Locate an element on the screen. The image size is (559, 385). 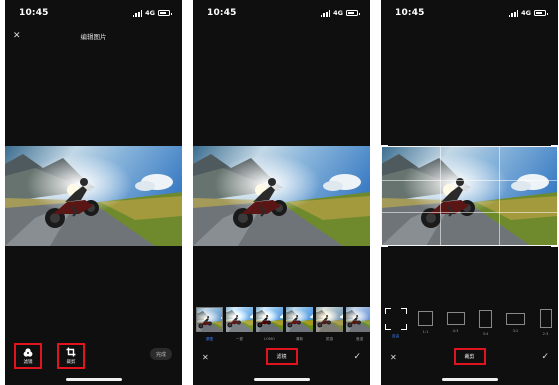
ratio-free: 自由 is located at coordinates (395, 323).